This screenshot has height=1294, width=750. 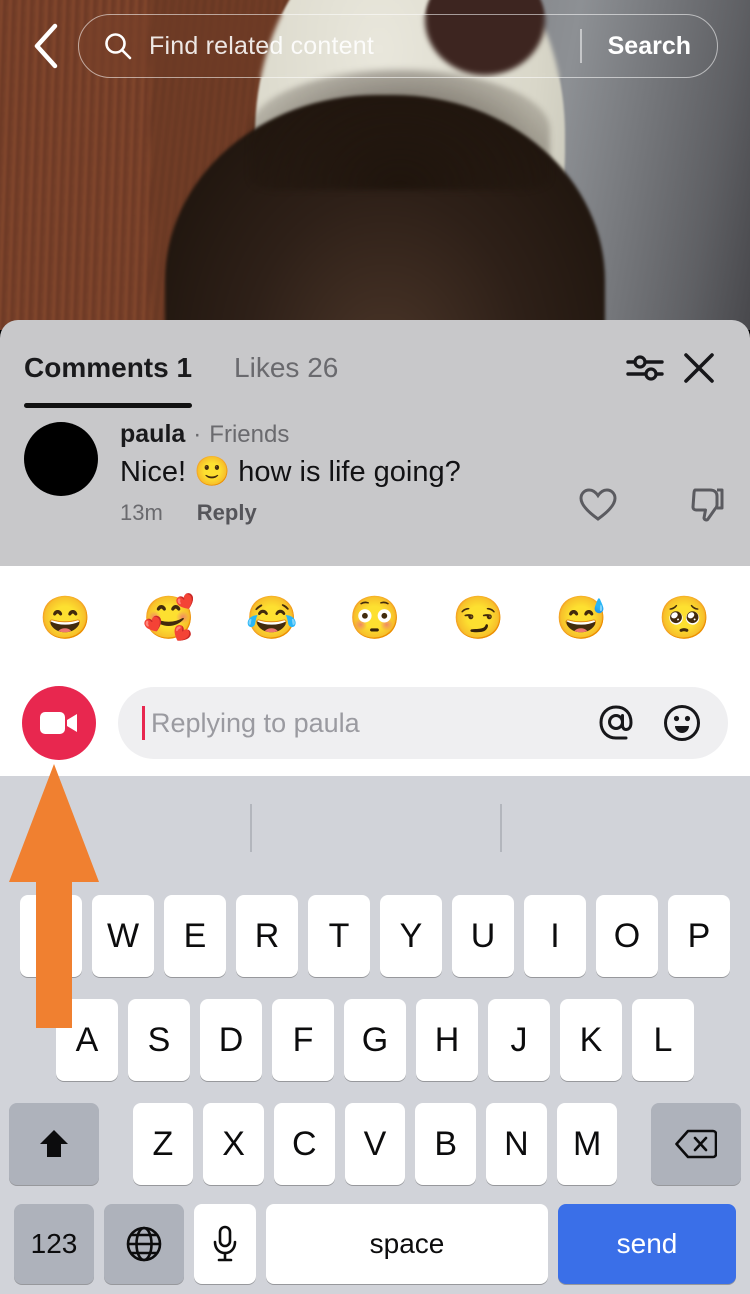 I want to click on microphone-icon, so click(x=225, y=1243).